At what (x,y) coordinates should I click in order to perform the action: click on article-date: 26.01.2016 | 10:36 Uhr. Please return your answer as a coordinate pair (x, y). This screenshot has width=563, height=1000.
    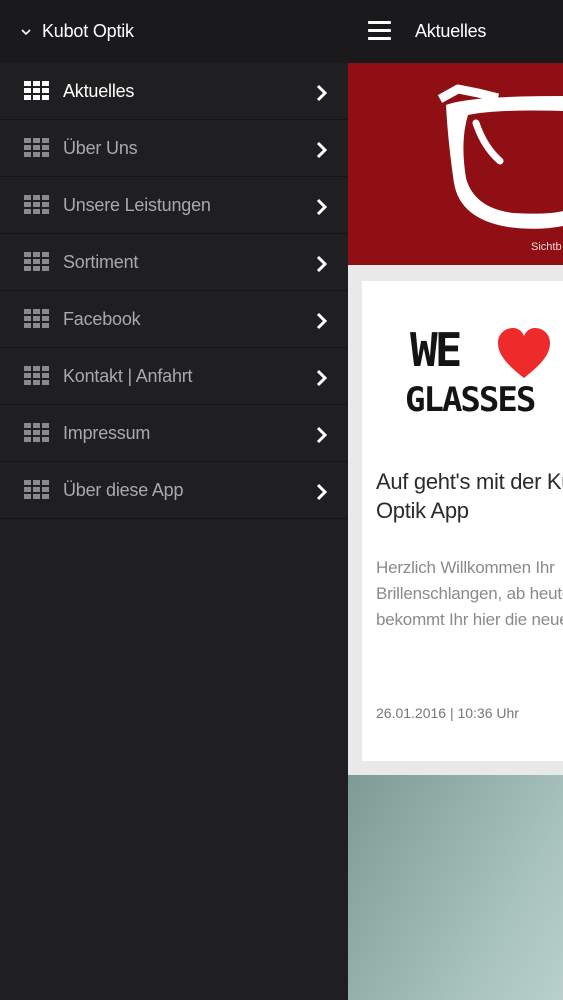
    Looking at the image, I should click on (447, 713).